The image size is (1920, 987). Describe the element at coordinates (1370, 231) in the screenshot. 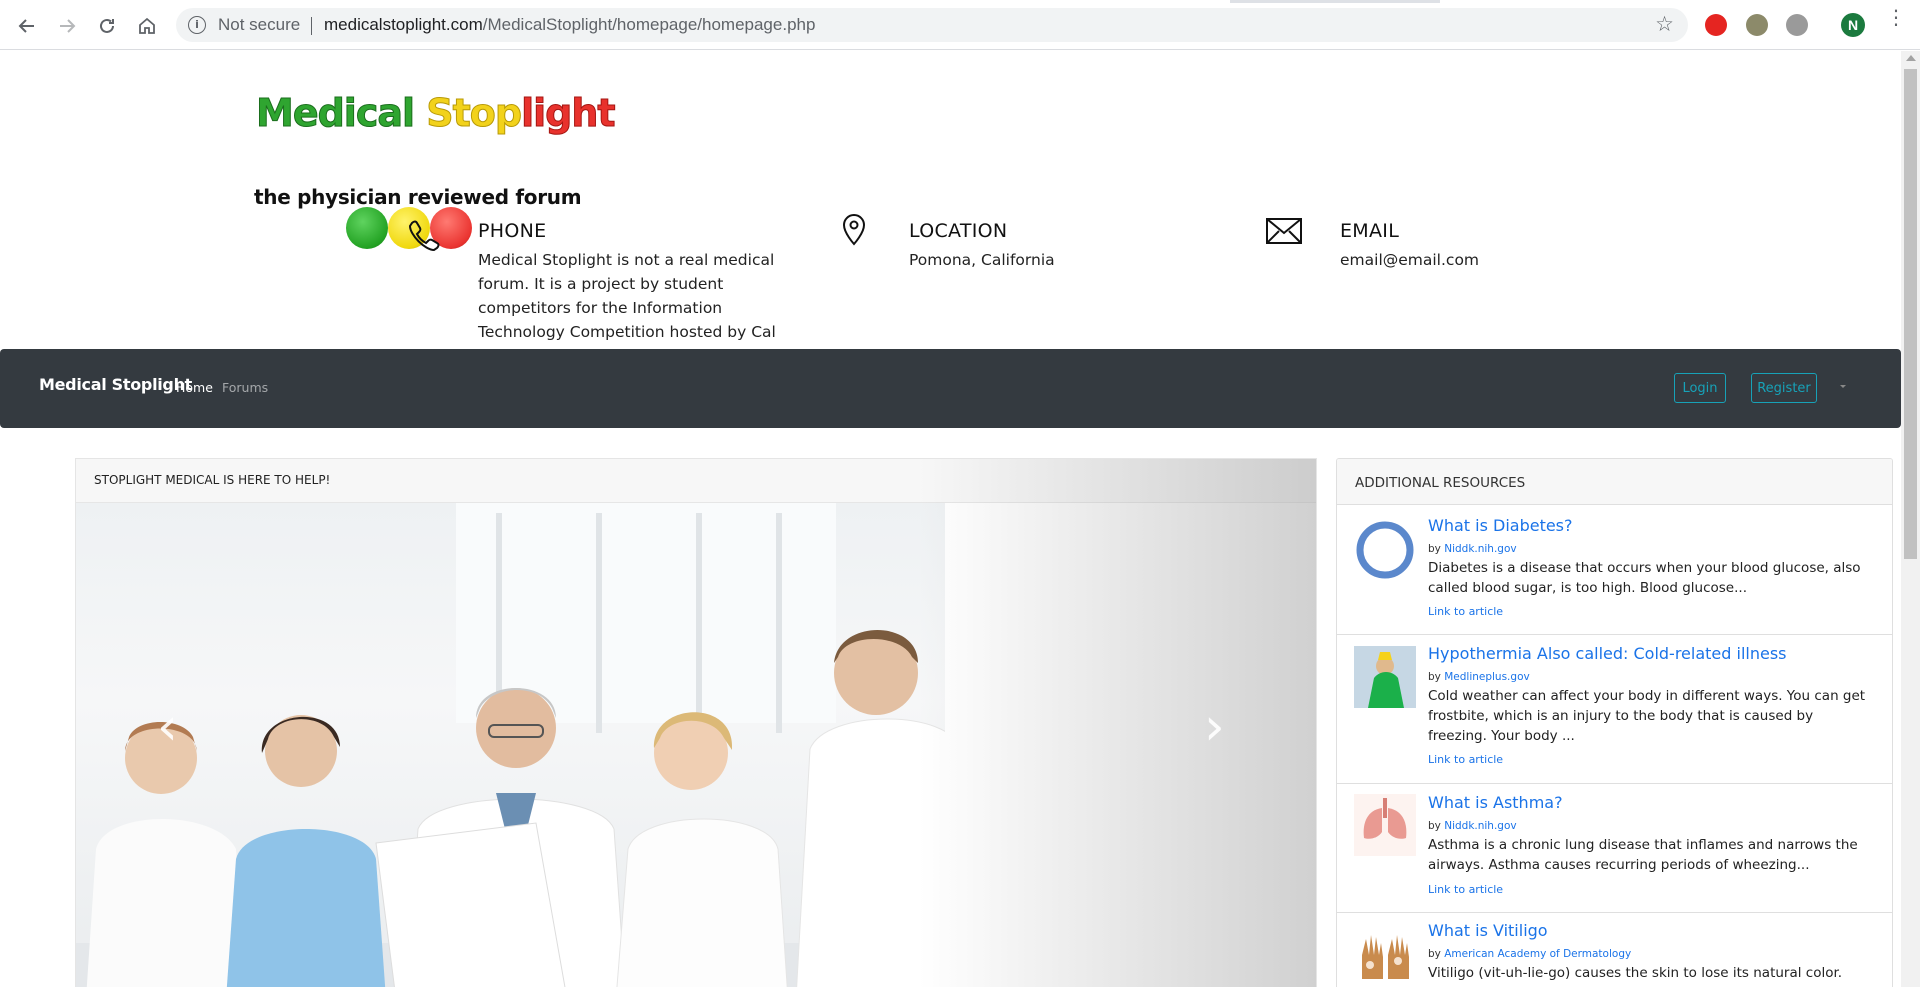

I see `email-title: EMAIL` at that location.